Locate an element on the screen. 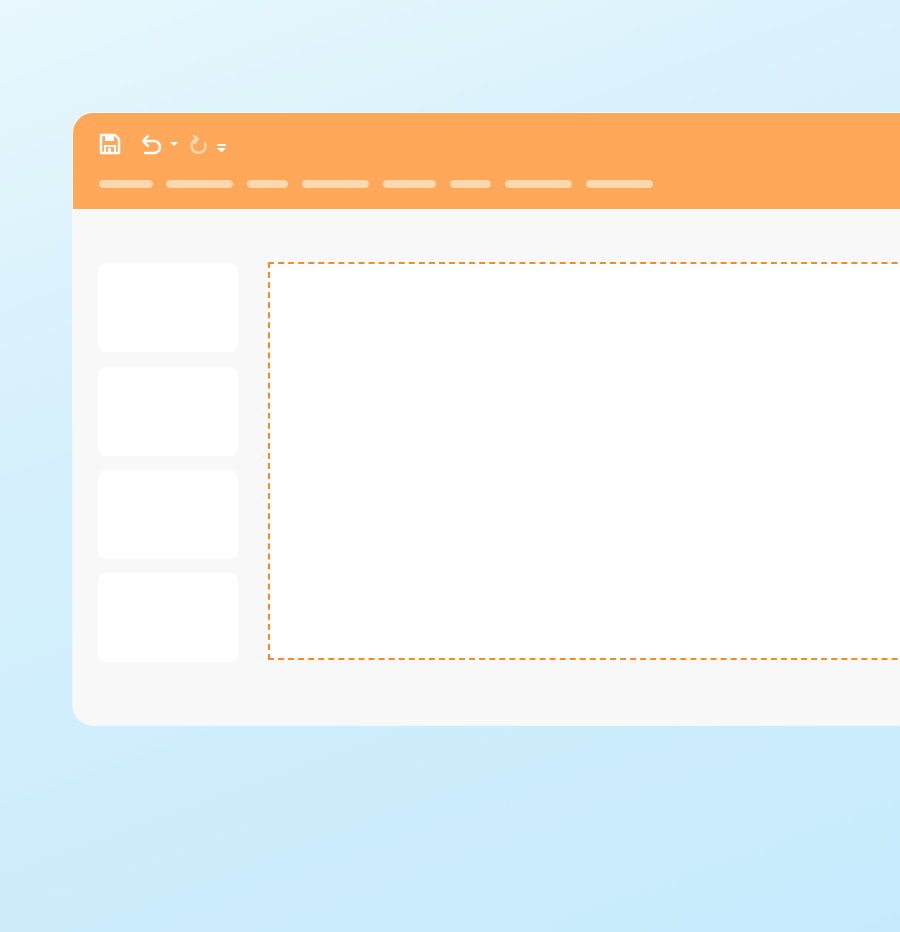 Image resolution: width=900 pixels, height=932 pixels. redo-icon is located at coordinates (200, 145).